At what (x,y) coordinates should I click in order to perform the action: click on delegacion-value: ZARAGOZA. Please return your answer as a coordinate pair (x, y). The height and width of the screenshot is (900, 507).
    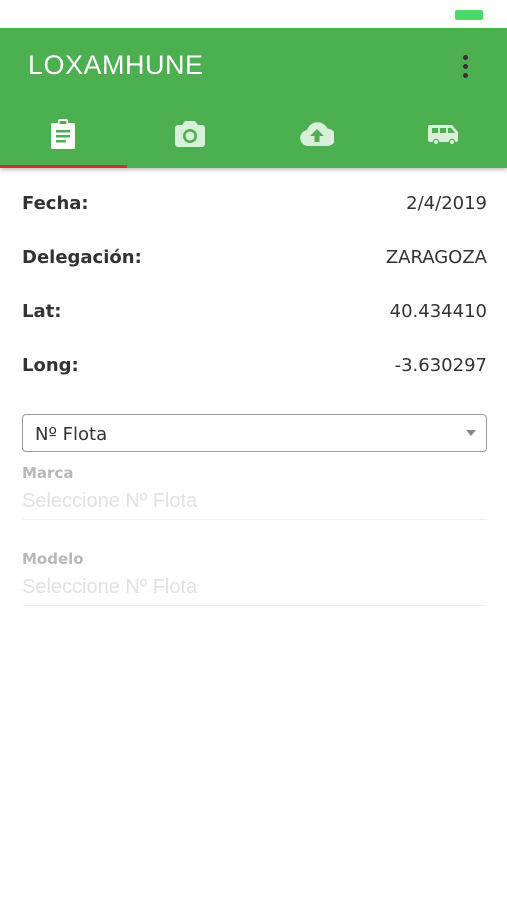
    Looking at the image, I should click on (436, 257).